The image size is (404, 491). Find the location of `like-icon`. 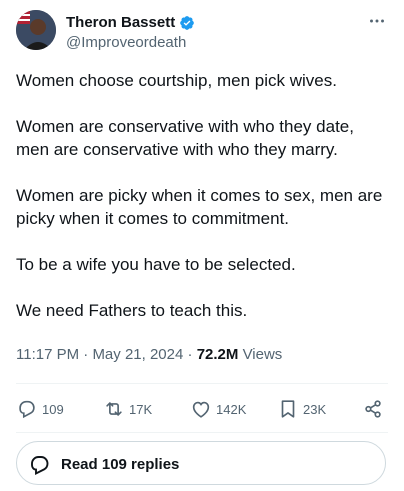

like-icon is located at coordinates (201, 409).